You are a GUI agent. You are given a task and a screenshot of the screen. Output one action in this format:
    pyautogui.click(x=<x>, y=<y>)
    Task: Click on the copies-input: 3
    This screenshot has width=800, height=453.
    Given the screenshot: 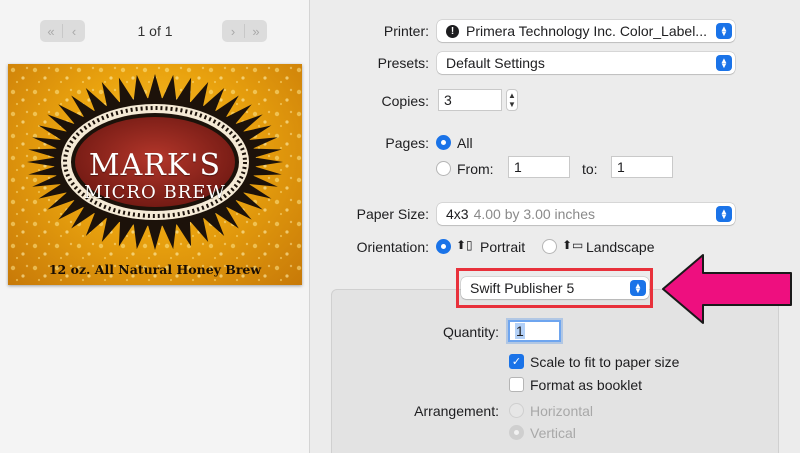 What is the action you would take?
    pyautogui.click(x=470, y=100)
    